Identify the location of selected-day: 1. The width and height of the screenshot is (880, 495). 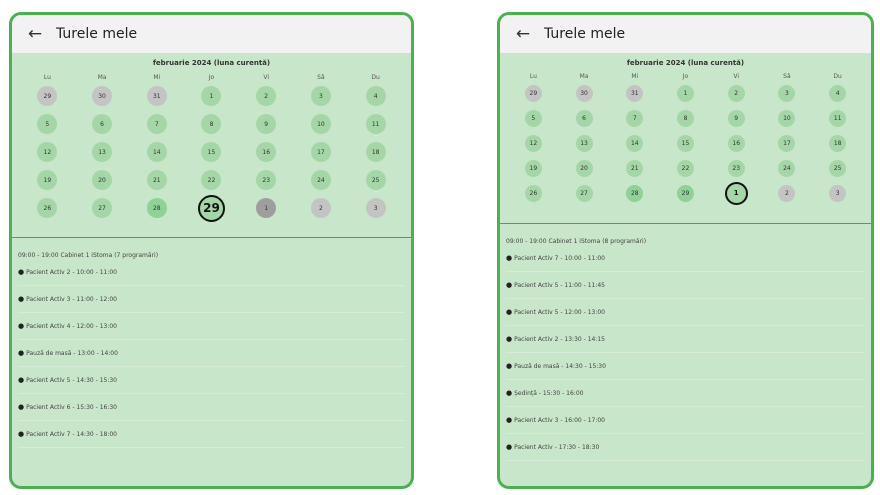
(736, 193).